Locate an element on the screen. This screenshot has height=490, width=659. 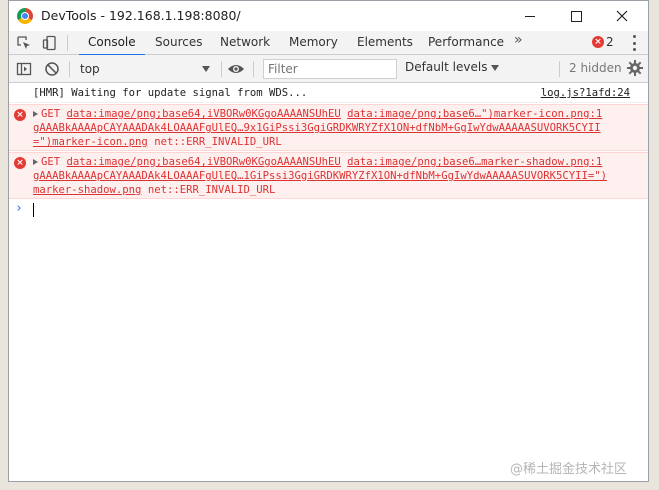
inspect-icon is located at coordinates (23, 42).